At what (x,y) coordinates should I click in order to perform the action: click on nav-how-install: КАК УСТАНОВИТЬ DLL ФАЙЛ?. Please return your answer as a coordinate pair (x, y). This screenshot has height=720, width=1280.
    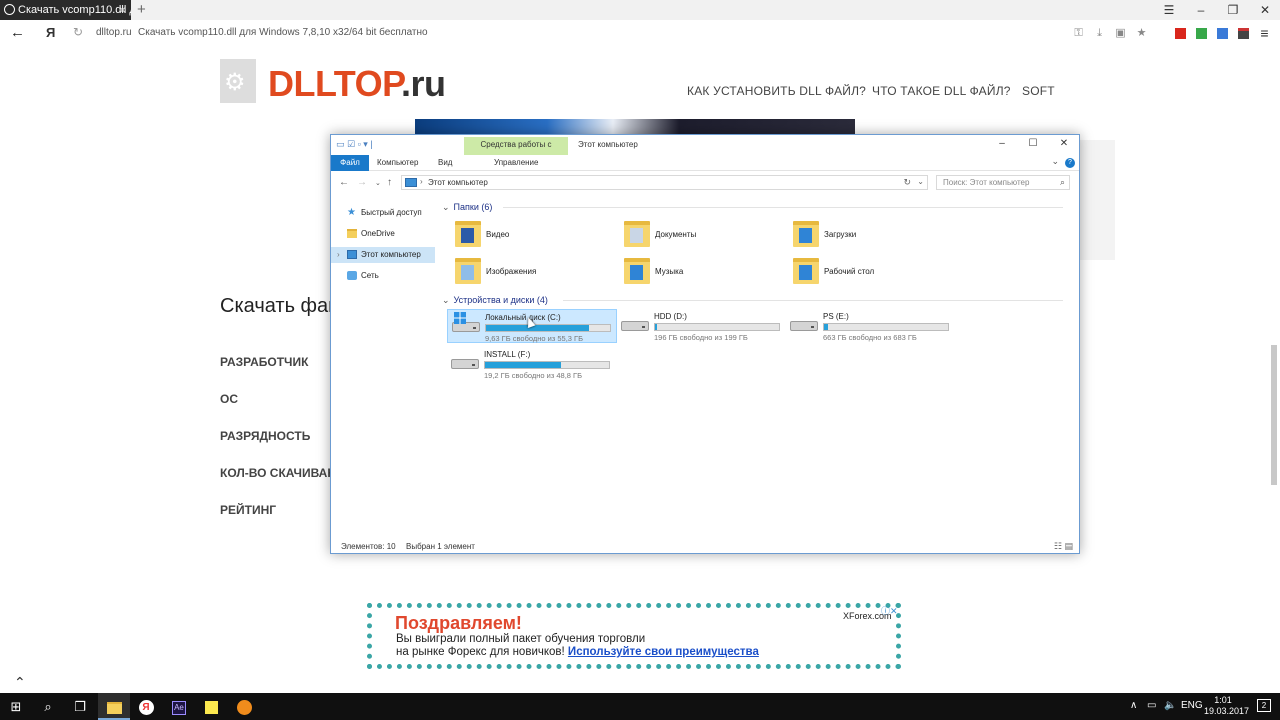
    Looking at the image, I should click on (776, 91).